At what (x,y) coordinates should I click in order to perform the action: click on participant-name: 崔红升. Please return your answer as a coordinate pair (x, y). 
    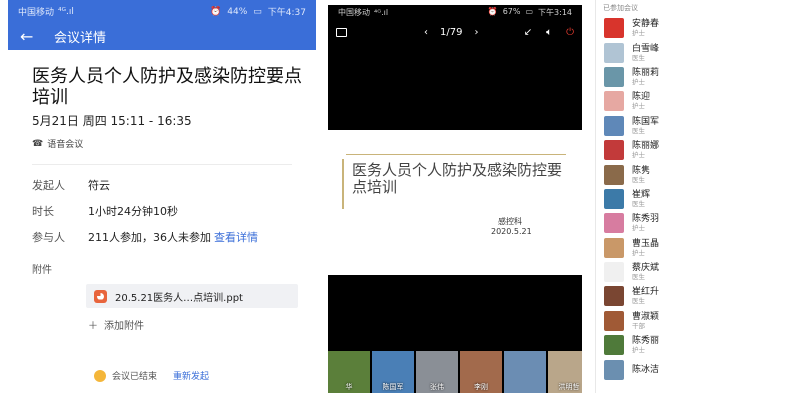
    Looking at the image, I should click on (646, 292).